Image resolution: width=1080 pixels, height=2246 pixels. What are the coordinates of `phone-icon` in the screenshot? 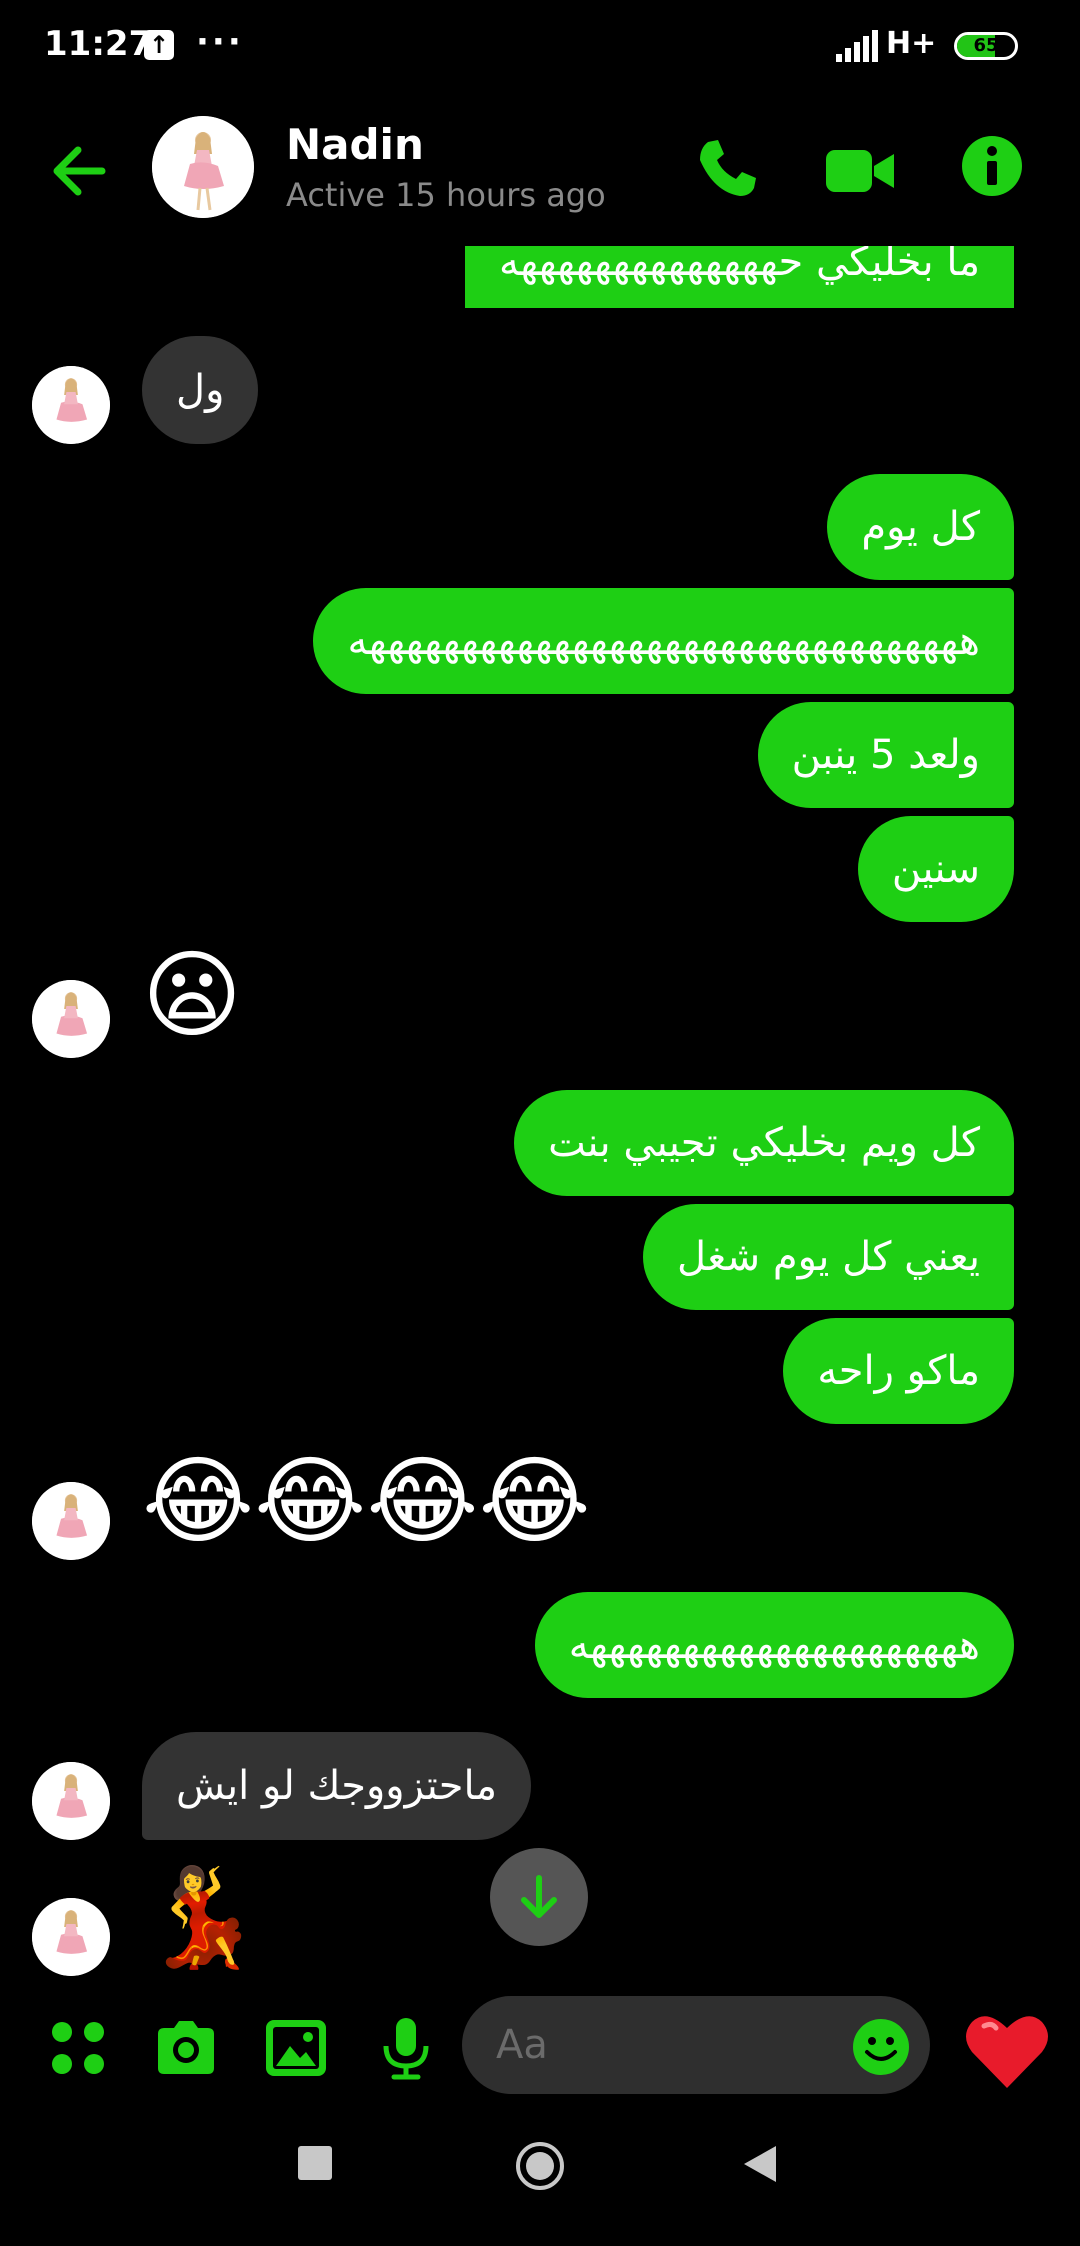 It's located at (727, 169).